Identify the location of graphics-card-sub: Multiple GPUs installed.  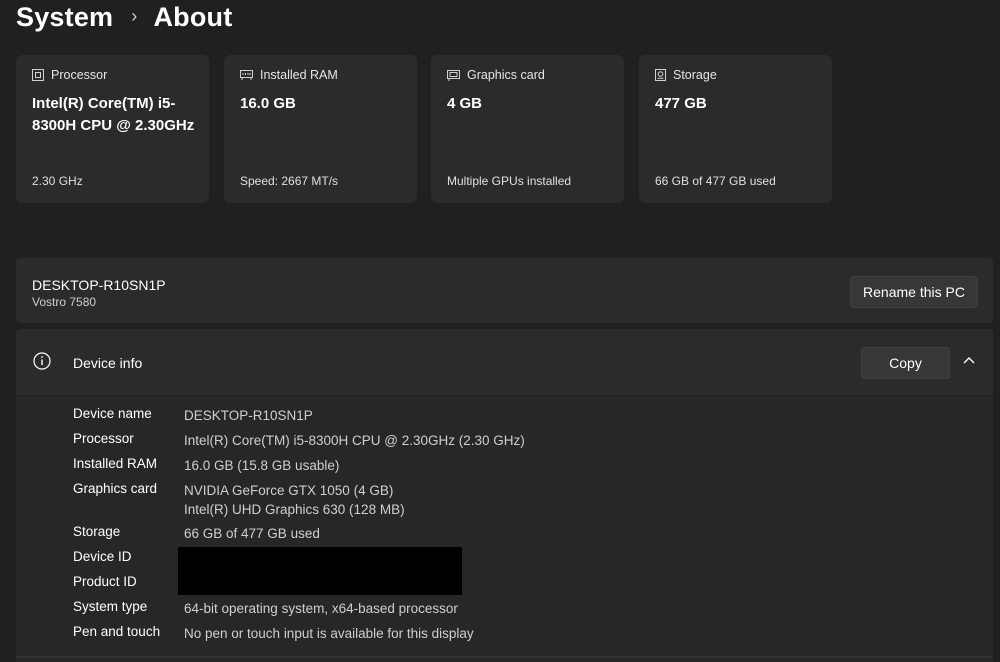
(509, 181).